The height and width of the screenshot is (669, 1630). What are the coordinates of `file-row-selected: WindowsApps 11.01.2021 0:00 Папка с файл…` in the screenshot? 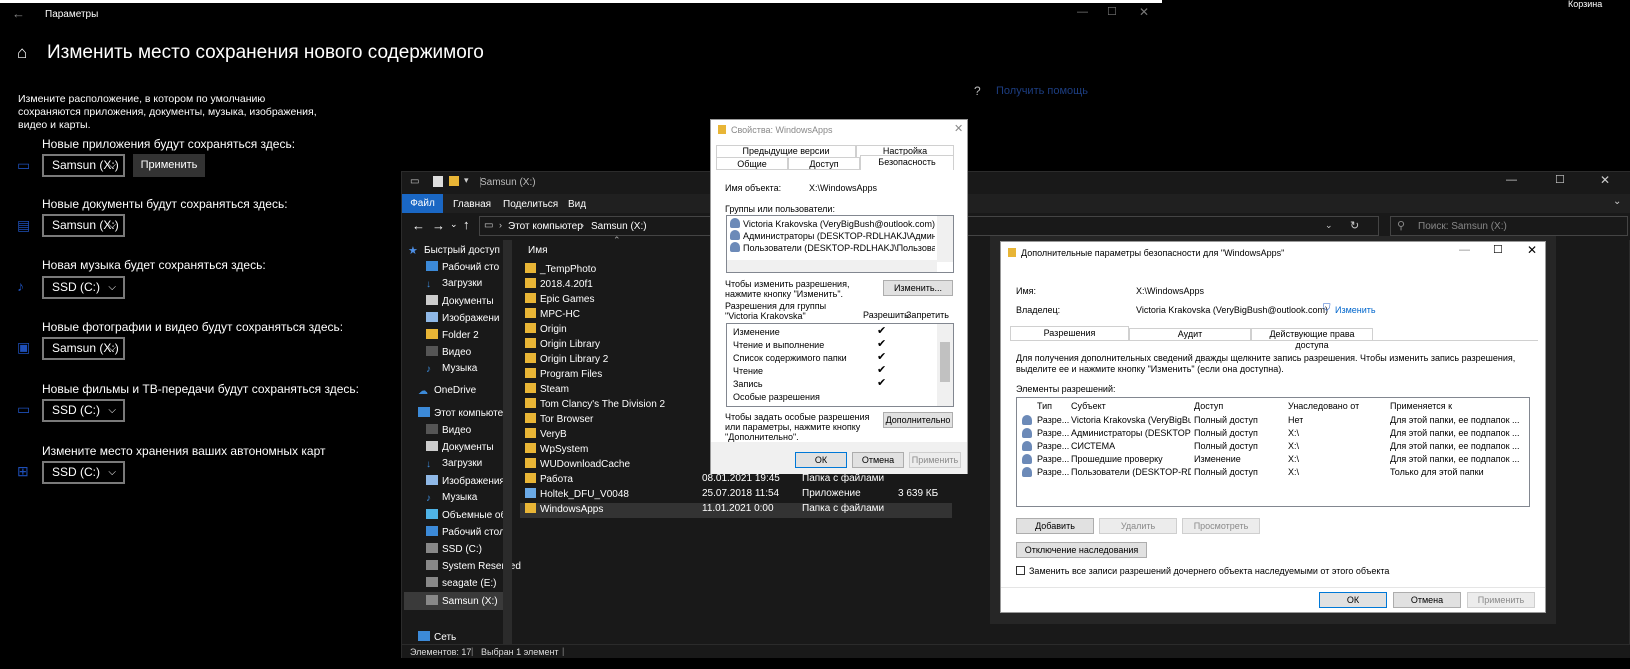 It's located at (736, 510).